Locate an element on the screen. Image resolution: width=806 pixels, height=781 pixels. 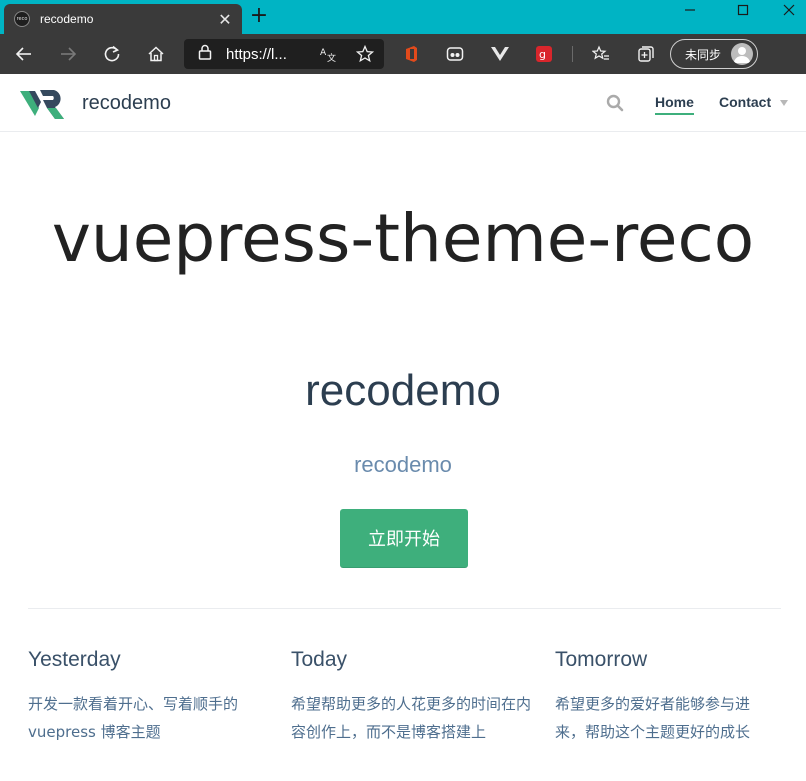
collections-icon is located at coordinates (646, 54).